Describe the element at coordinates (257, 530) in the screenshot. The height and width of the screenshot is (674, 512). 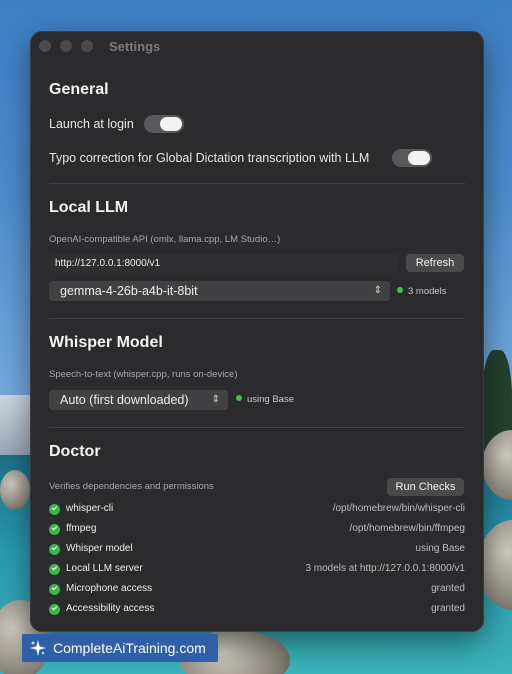
I see `doctor-check-row: ffmpeg /opt/homebrew/bin/ffmpeg` at that location.